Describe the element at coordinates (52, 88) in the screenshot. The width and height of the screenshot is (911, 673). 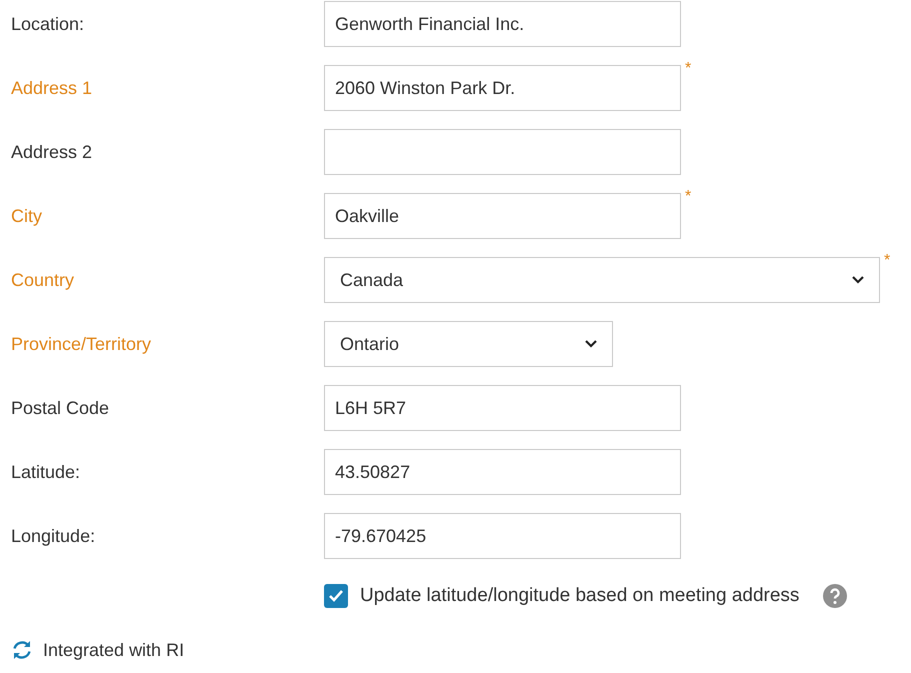
I see `field-label: Address 1` at that location.